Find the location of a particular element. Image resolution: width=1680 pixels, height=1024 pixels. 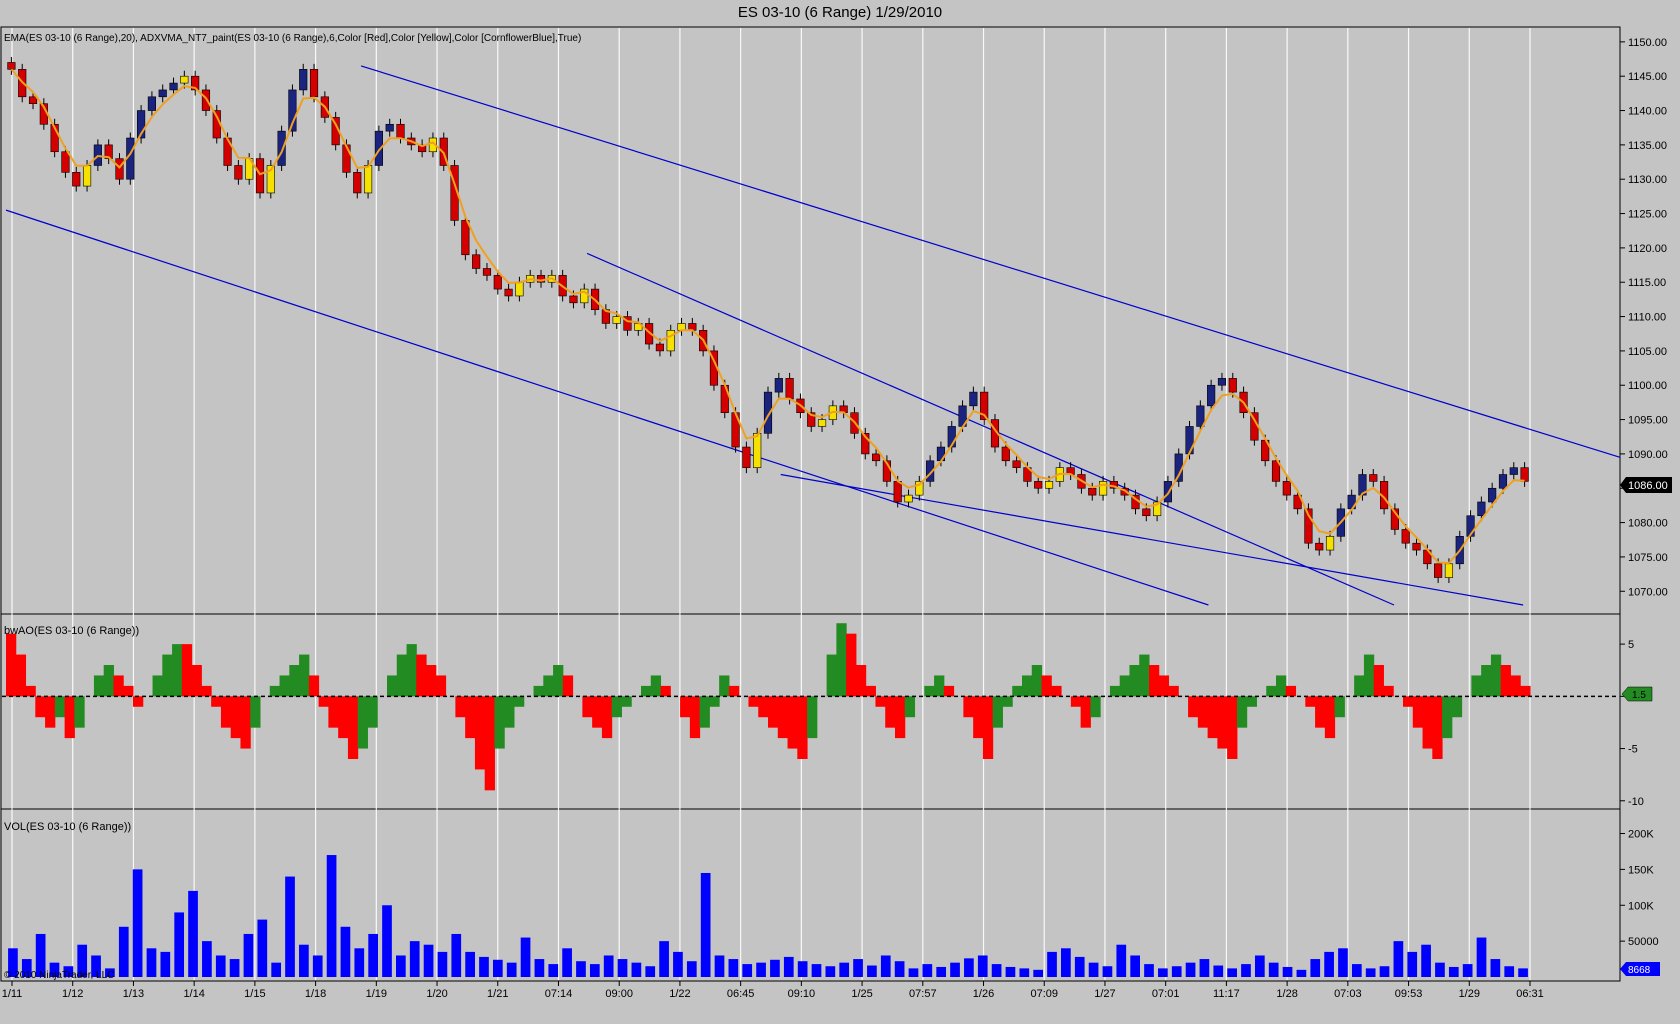

price-tick-label: 1140.00 is located at coordinates (1647, 112).